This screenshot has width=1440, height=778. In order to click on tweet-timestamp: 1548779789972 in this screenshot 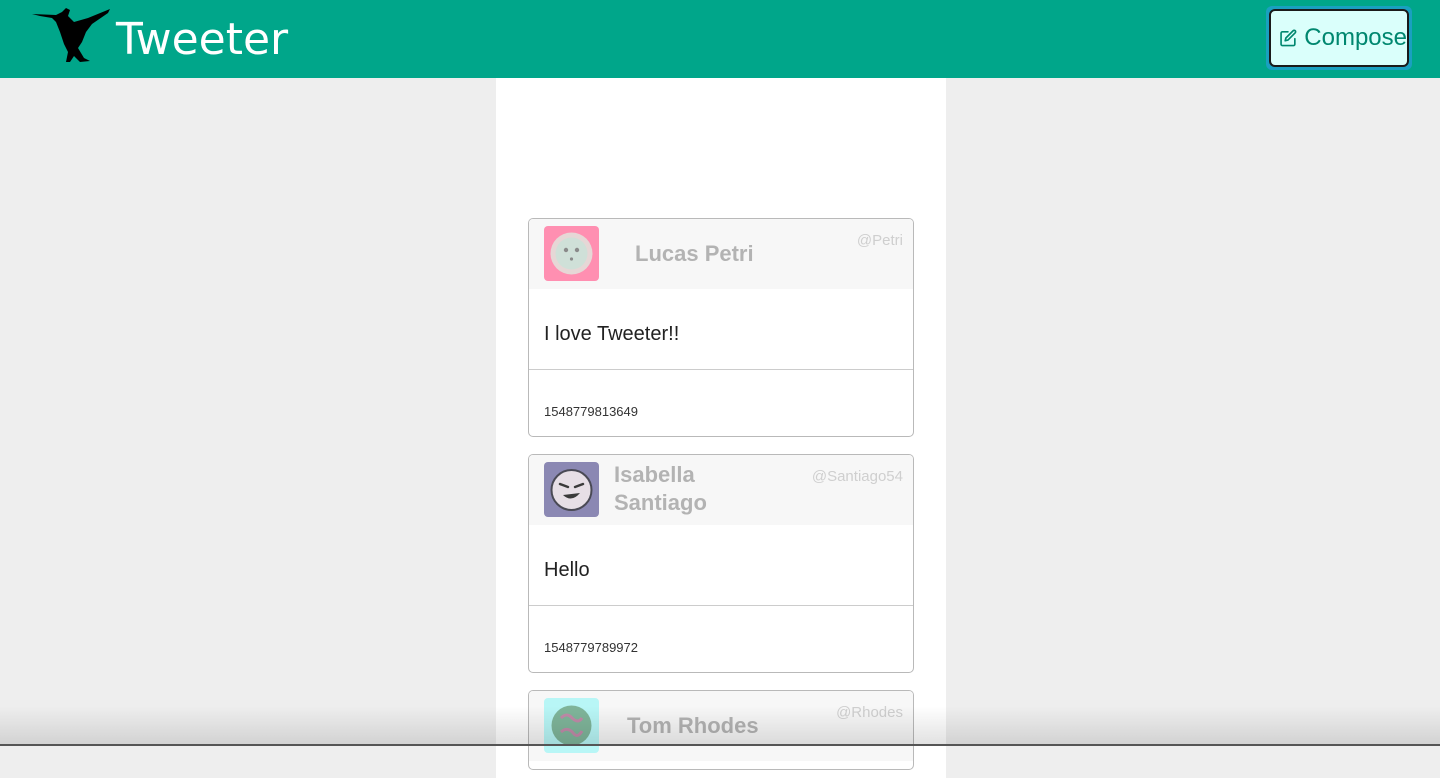, I will do `click(591, 647)`.